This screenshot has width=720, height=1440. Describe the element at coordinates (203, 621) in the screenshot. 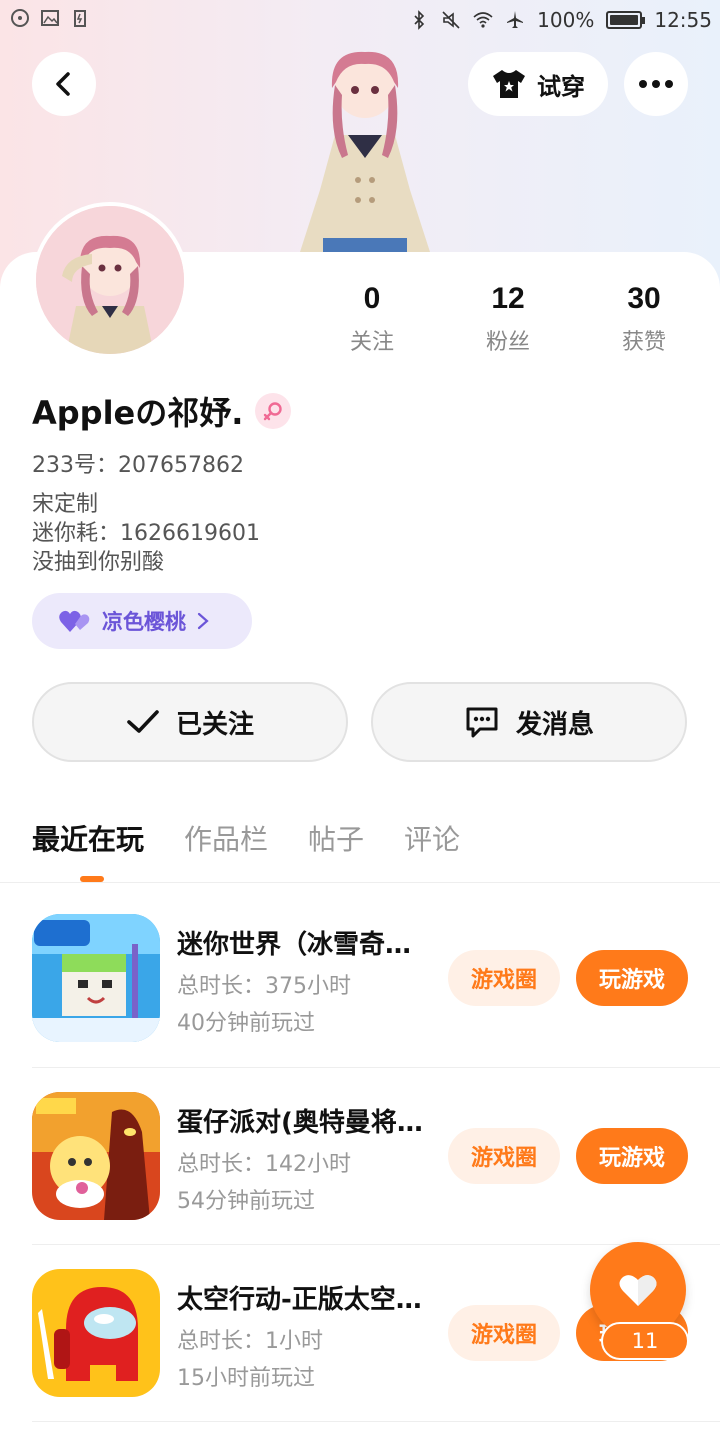

I see `chevron-right-icon` at that location.